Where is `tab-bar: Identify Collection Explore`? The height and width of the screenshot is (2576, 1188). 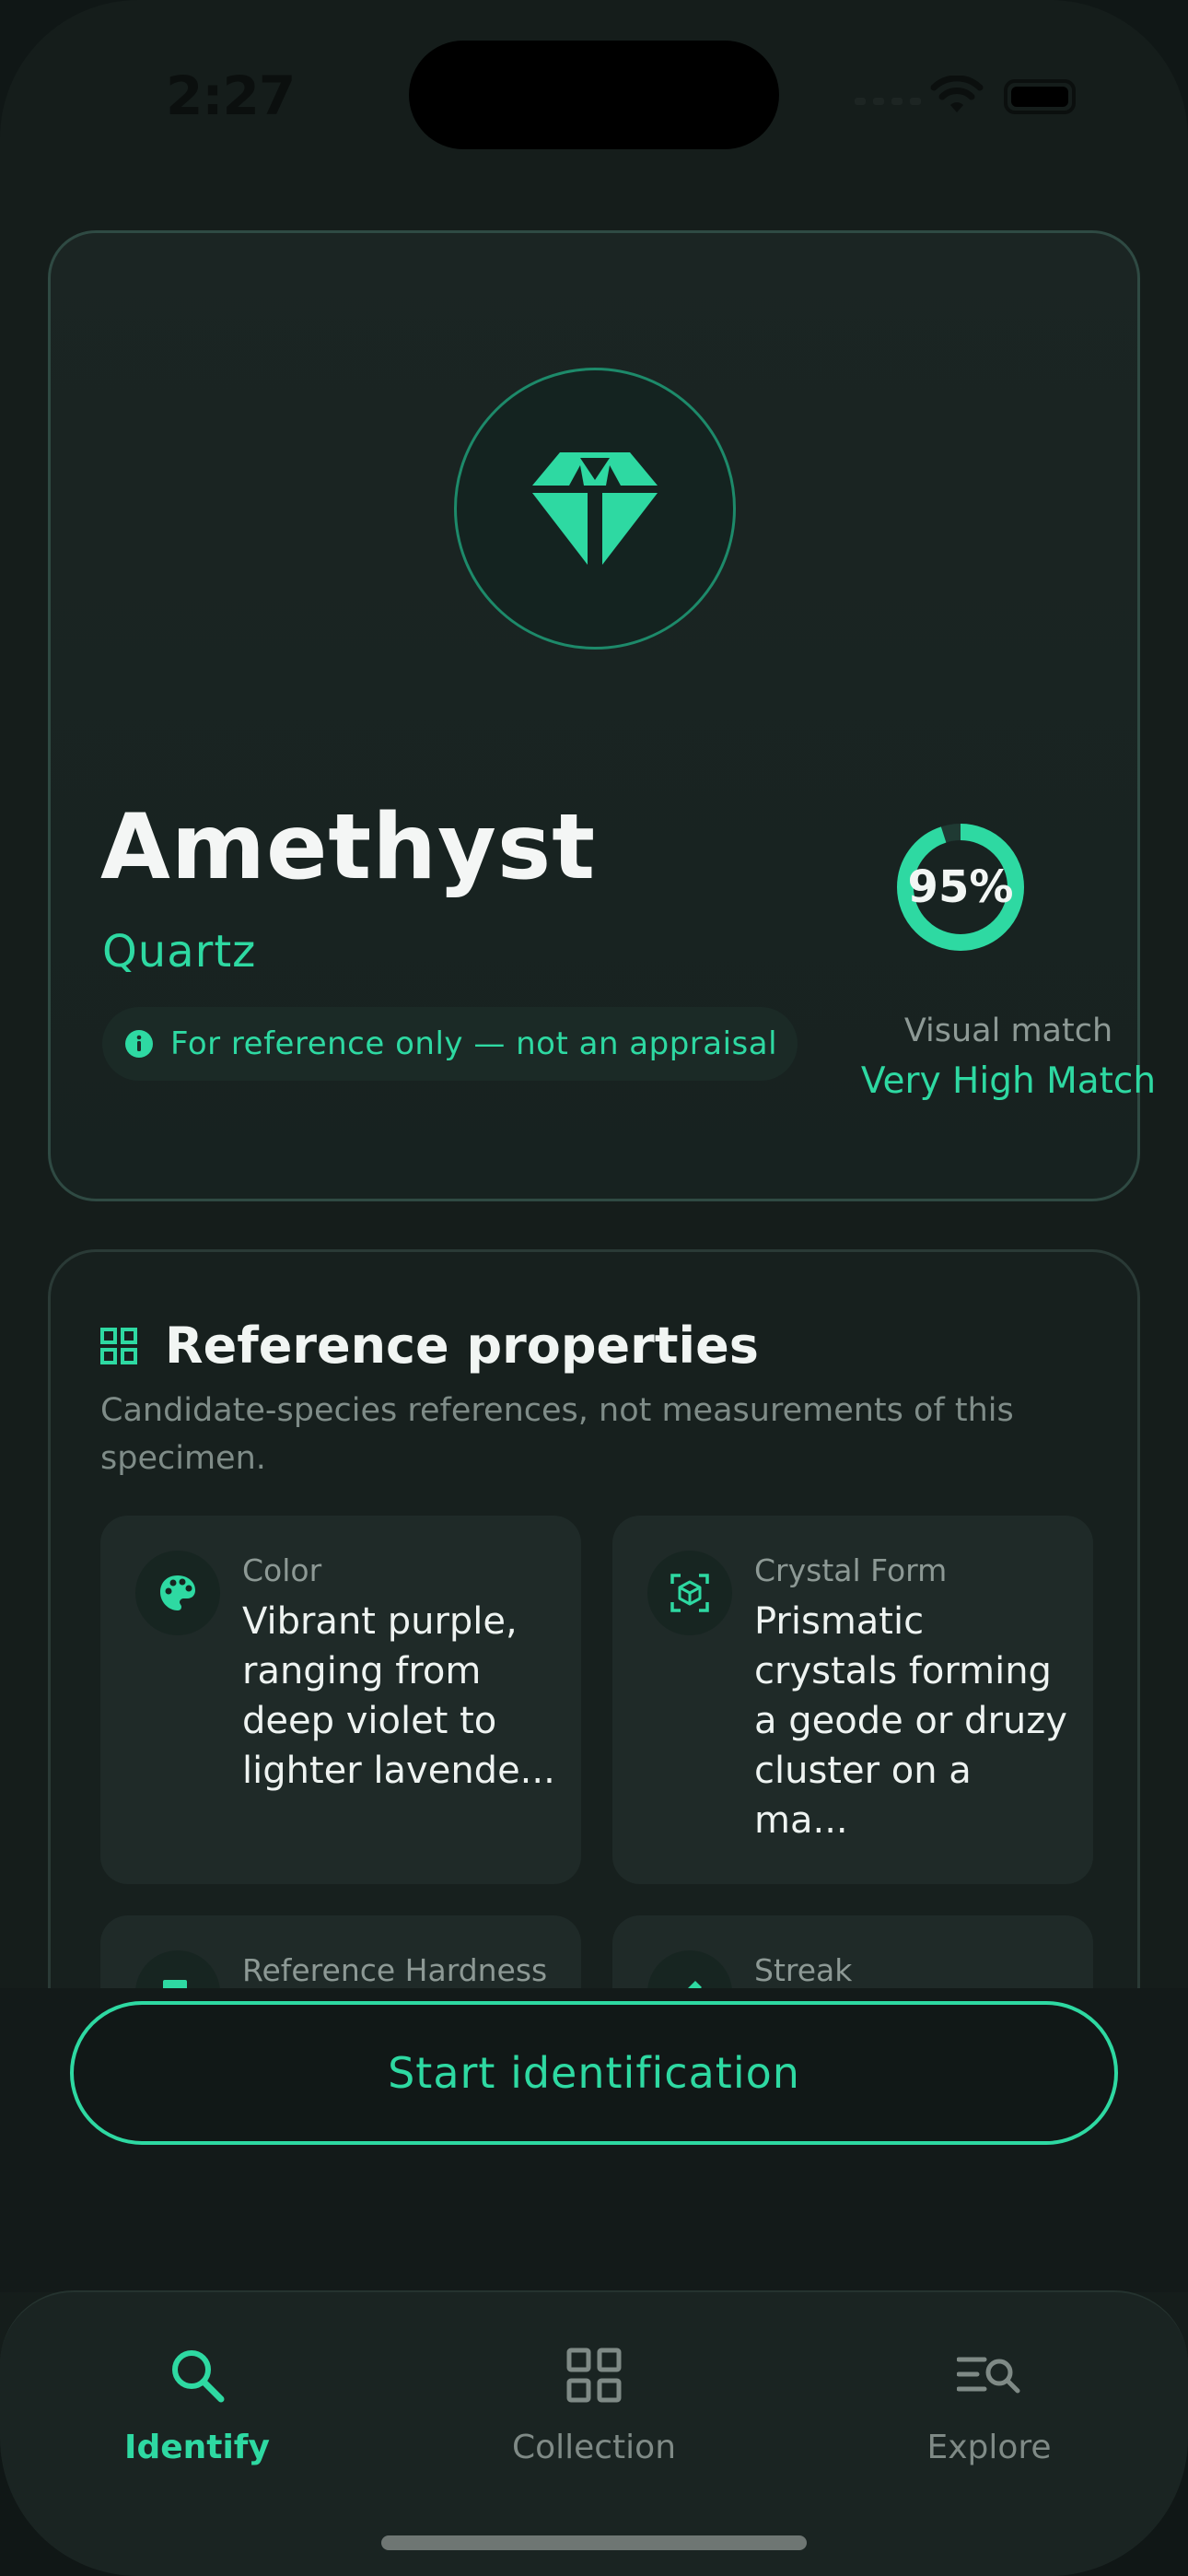 tab-bar: Identify Collection Explore is located at coordinates (594, 2433).